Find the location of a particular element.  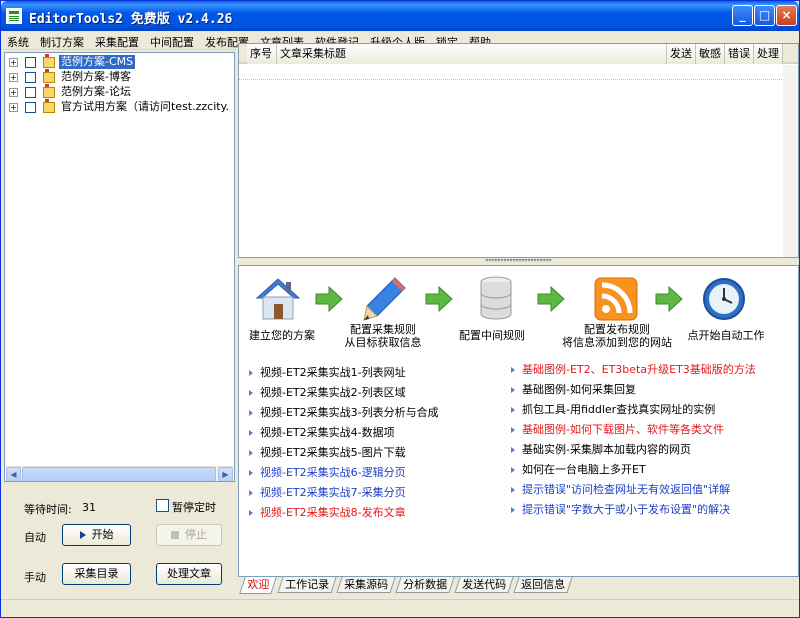

tab-welcome: 欢迎 is located at coordinates (258, 585).